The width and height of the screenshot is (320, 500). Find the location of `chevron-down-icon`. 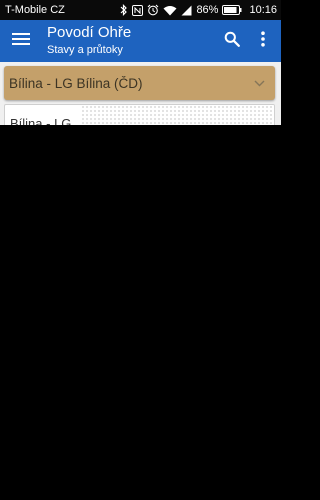

chevron-down-icon is located at coordinates (259, 83).